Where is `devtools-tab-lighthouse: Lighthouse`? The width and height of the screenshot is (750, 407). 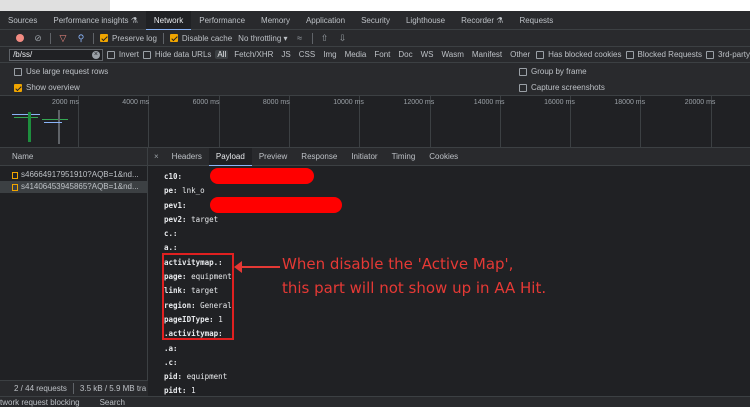
devtools-tab-lighthouse: Lighthouse is located at coordinates (425, 20).